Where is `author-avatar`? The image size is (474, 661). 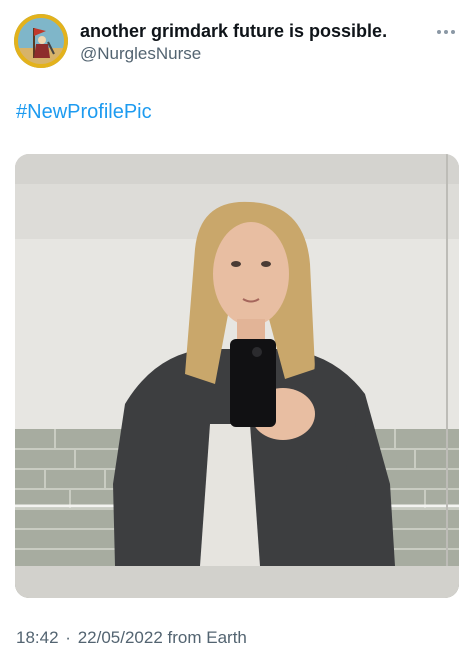 author-avatar is located at coordinates (41, 41).